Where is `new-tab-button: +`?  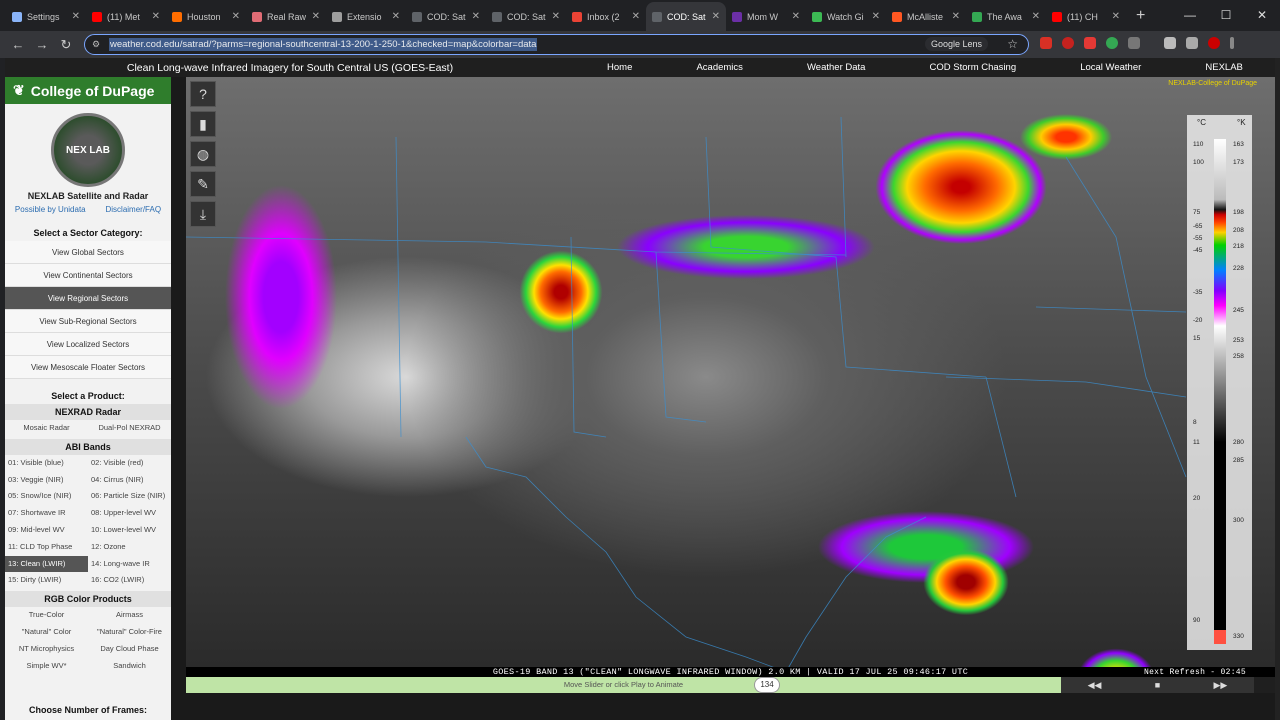
new-tab-button: + is located at coordinates (1140, 19).